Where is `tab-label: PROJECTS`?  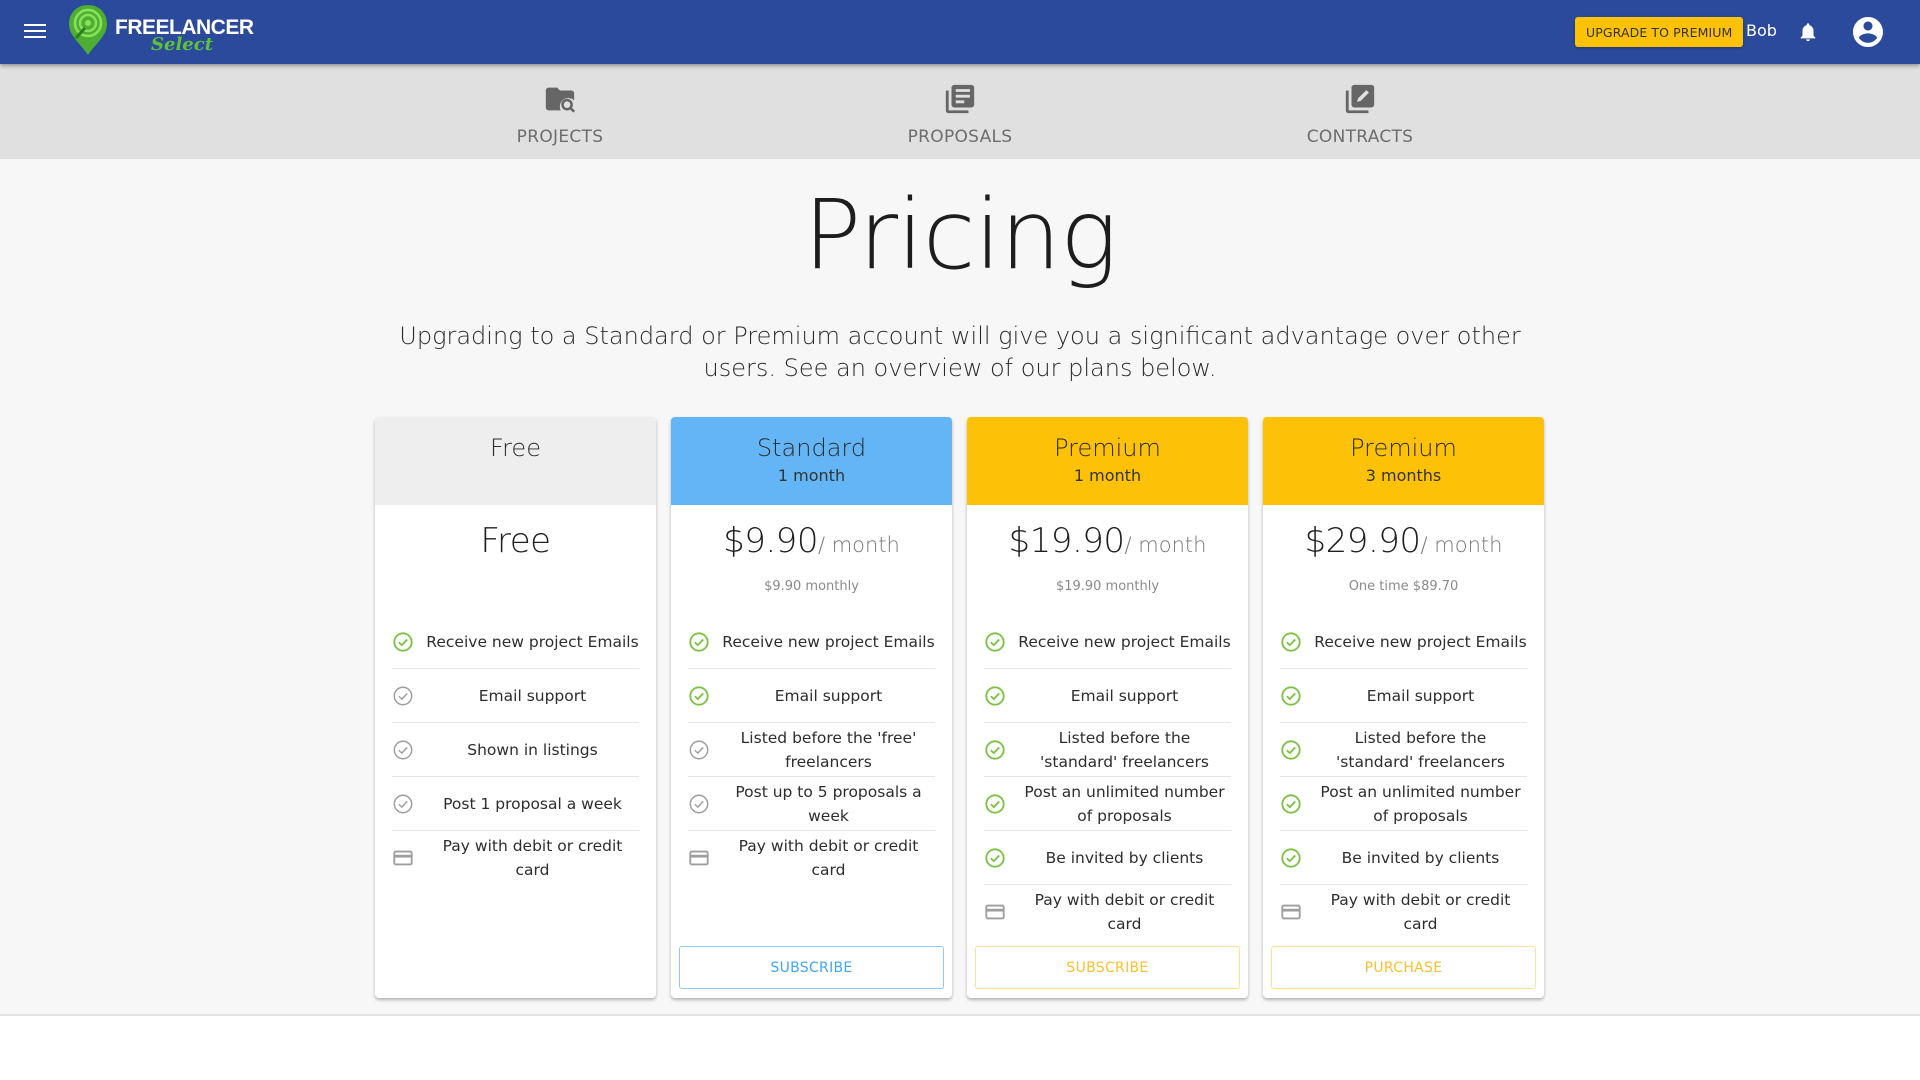
tab-label: PROJECTS is located at coordinates (560, 137).